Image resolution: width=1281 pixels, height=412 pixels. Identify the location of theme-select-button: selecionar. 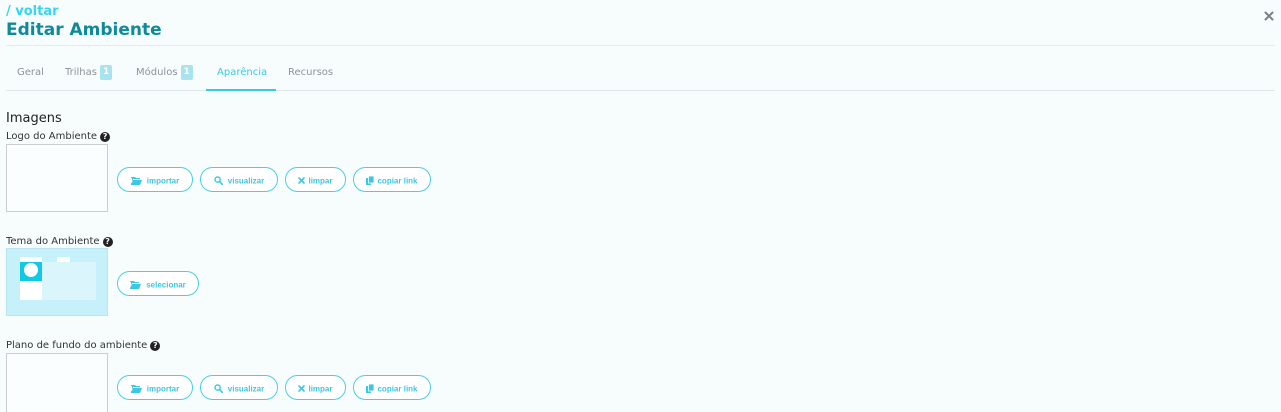
(158, 283).